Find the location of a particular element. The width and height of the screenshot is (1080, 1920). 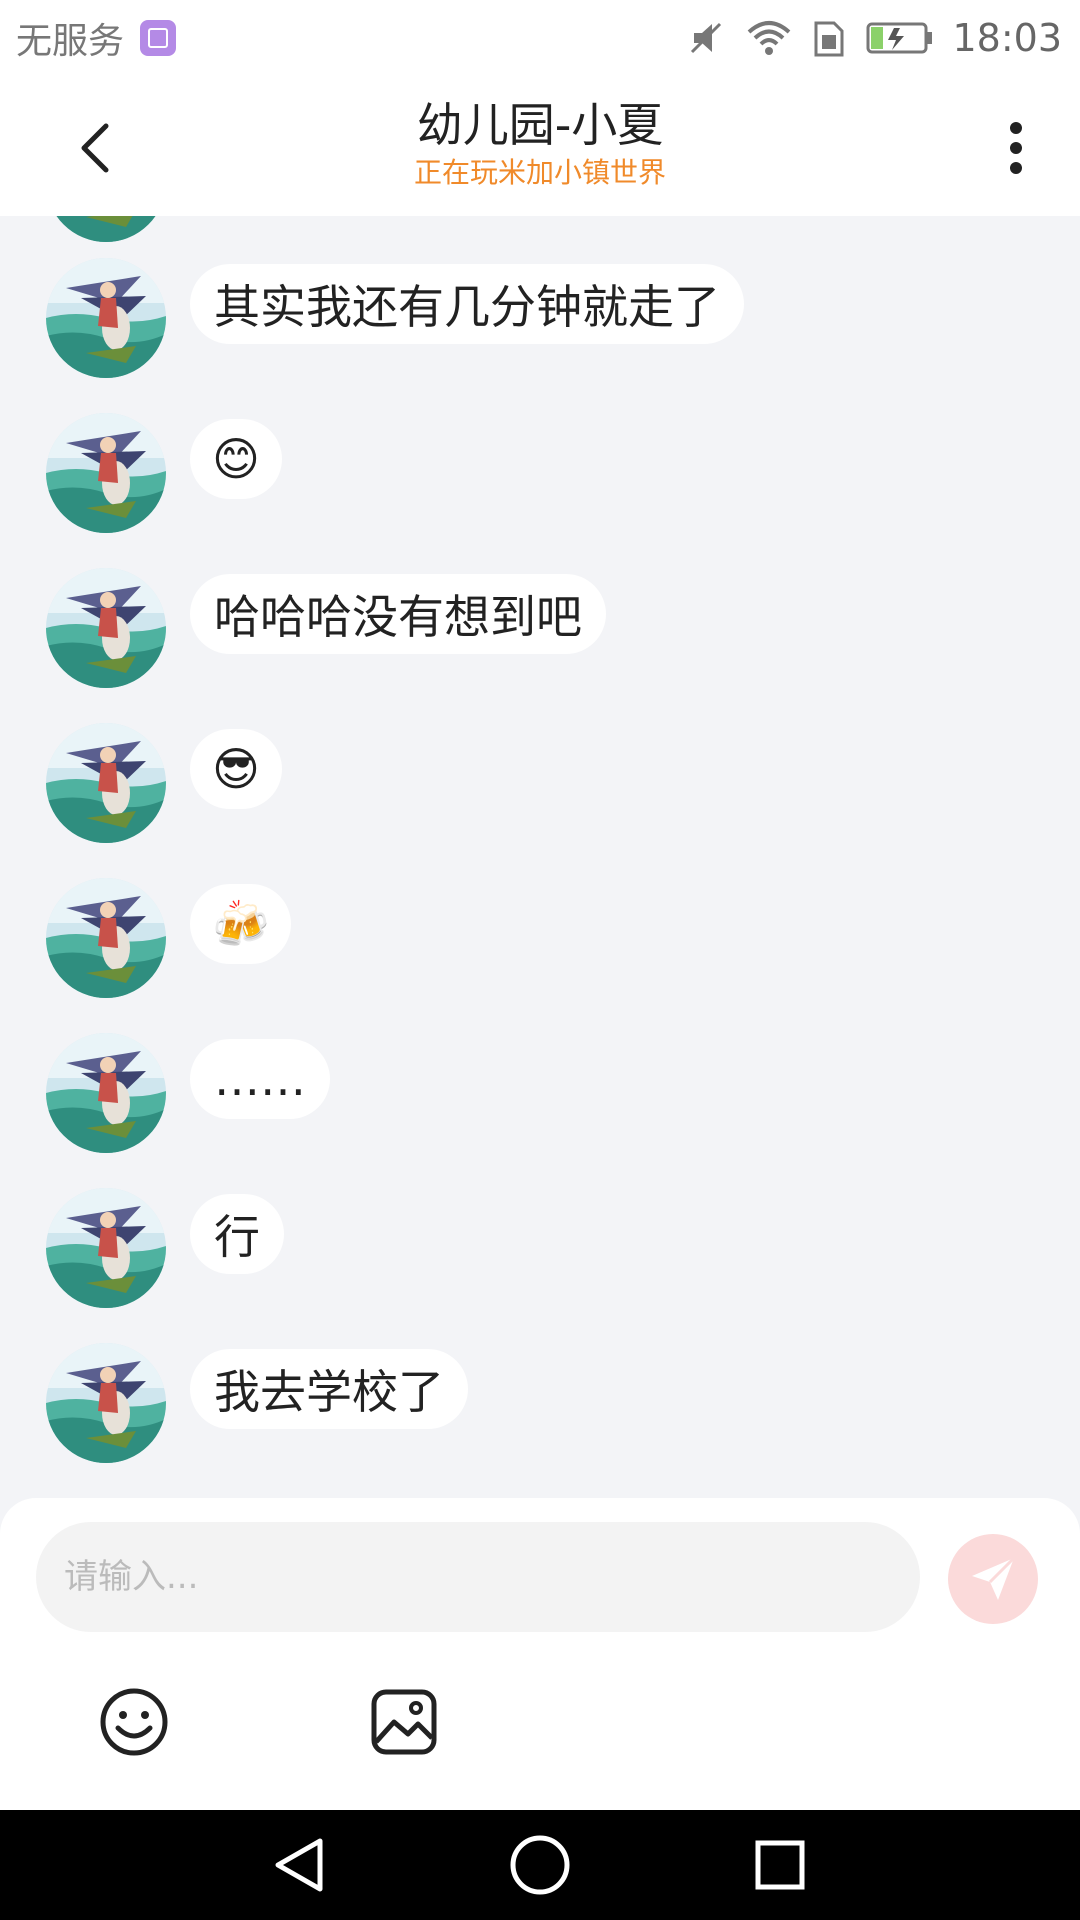

mute-icon is located at coordinates (706, 38).